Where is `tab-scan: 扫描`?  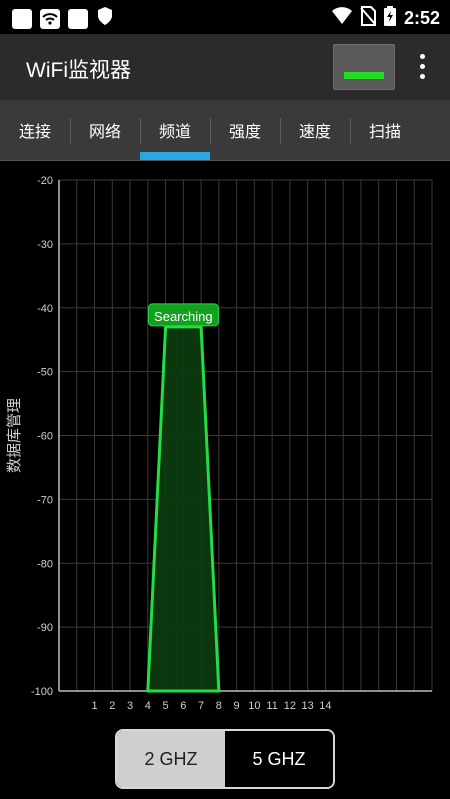
tab-scan: 扫描 is located at coordinates (385, 130).